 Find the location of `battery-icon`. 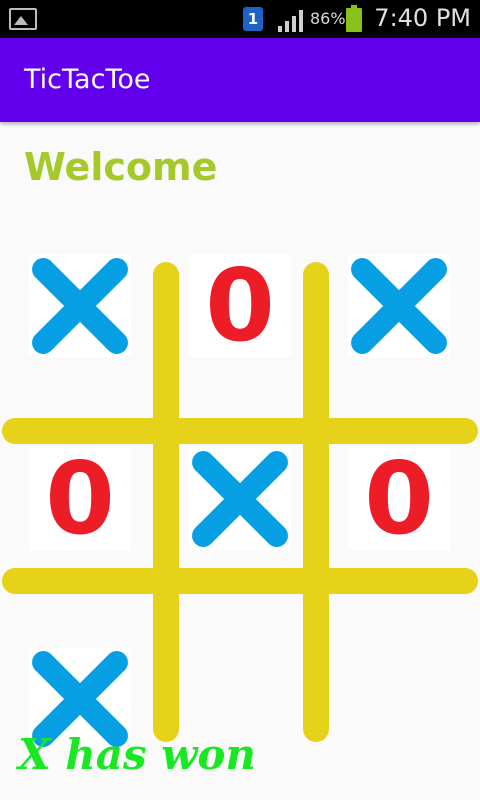

battery-icon is located at coordinates (354, 18).